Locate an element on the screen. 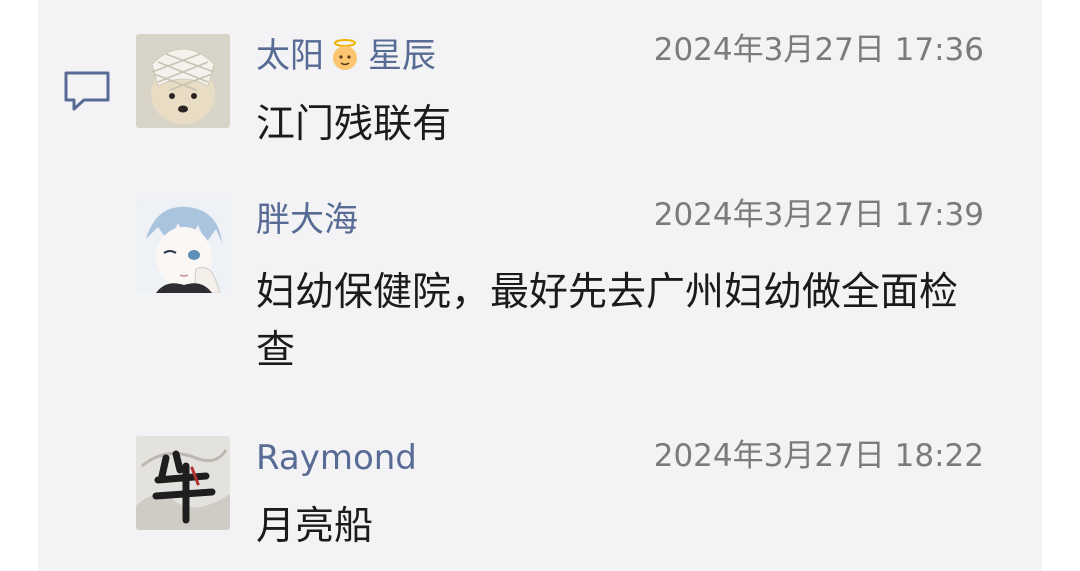  comment-timestamp: 2024年3月27日 18:22 is located at coordinates (818, 456).